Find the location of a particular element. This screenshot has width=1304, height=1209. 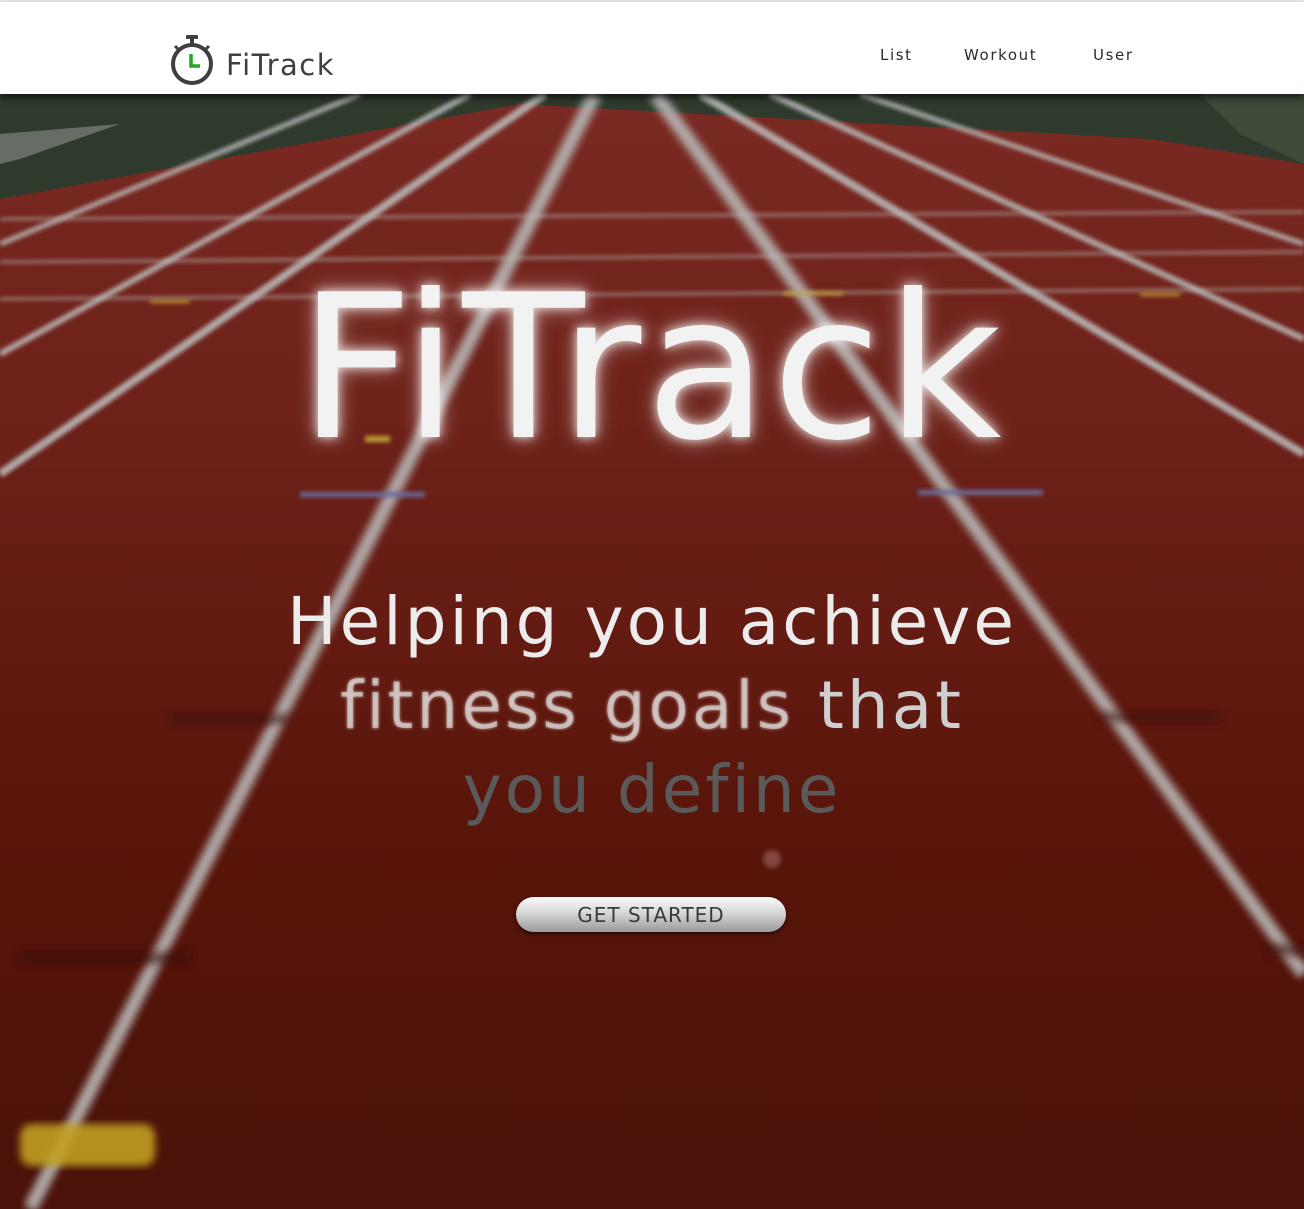

hero-title: FiTrack is located at coordinates (652, 368).